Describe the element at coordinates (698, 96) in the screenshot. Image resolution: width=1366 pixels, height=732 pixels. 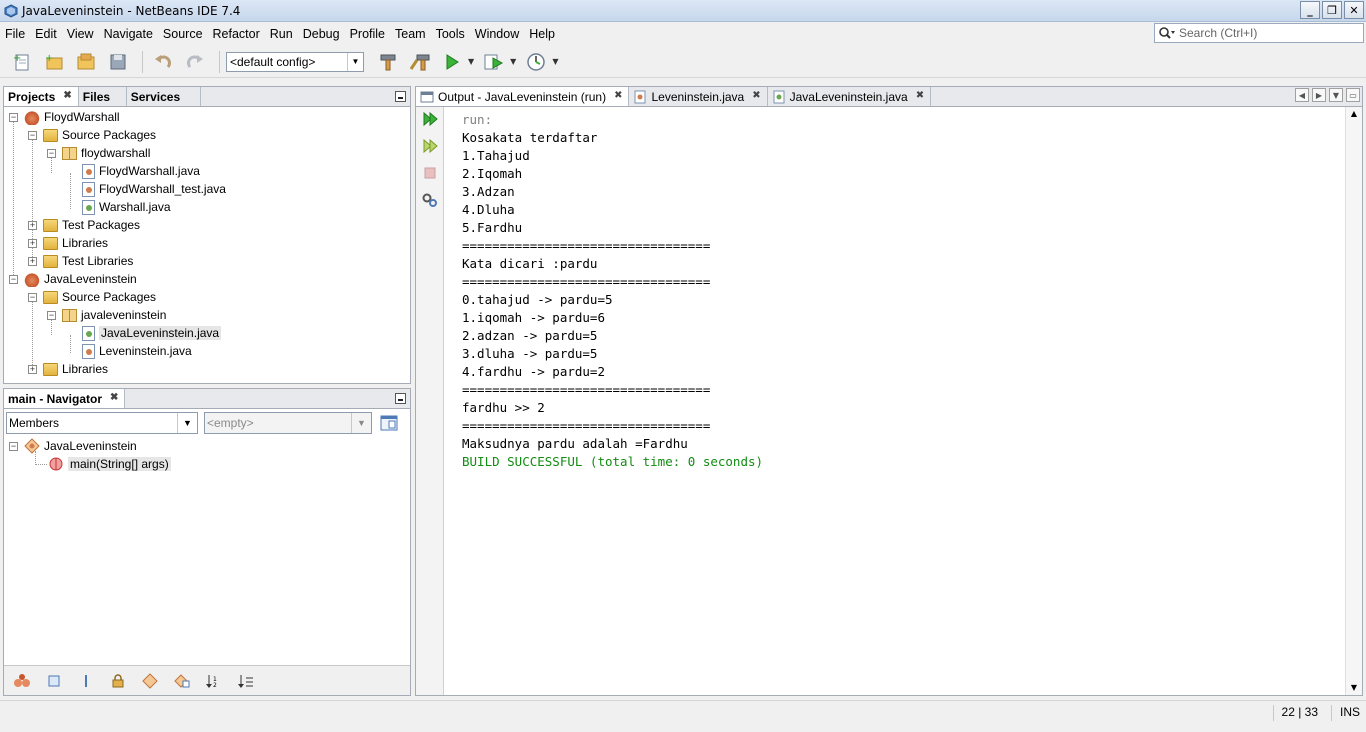
I see `tab-leveninstein-java: Leveninstein.java ✖` at that location.